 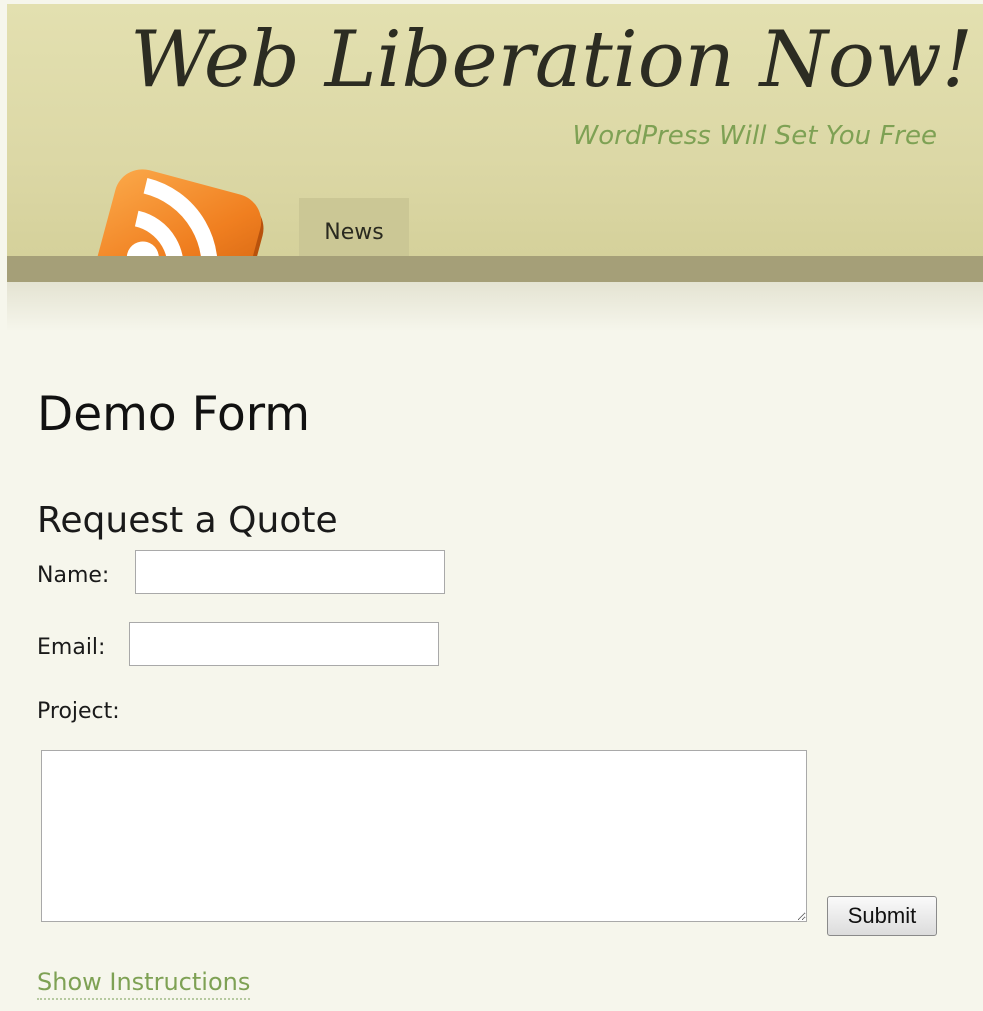 What do you see at coordinates (73, 575) in the screenshot?
I see `name-label: Name:` at bounding box center [73, 575].